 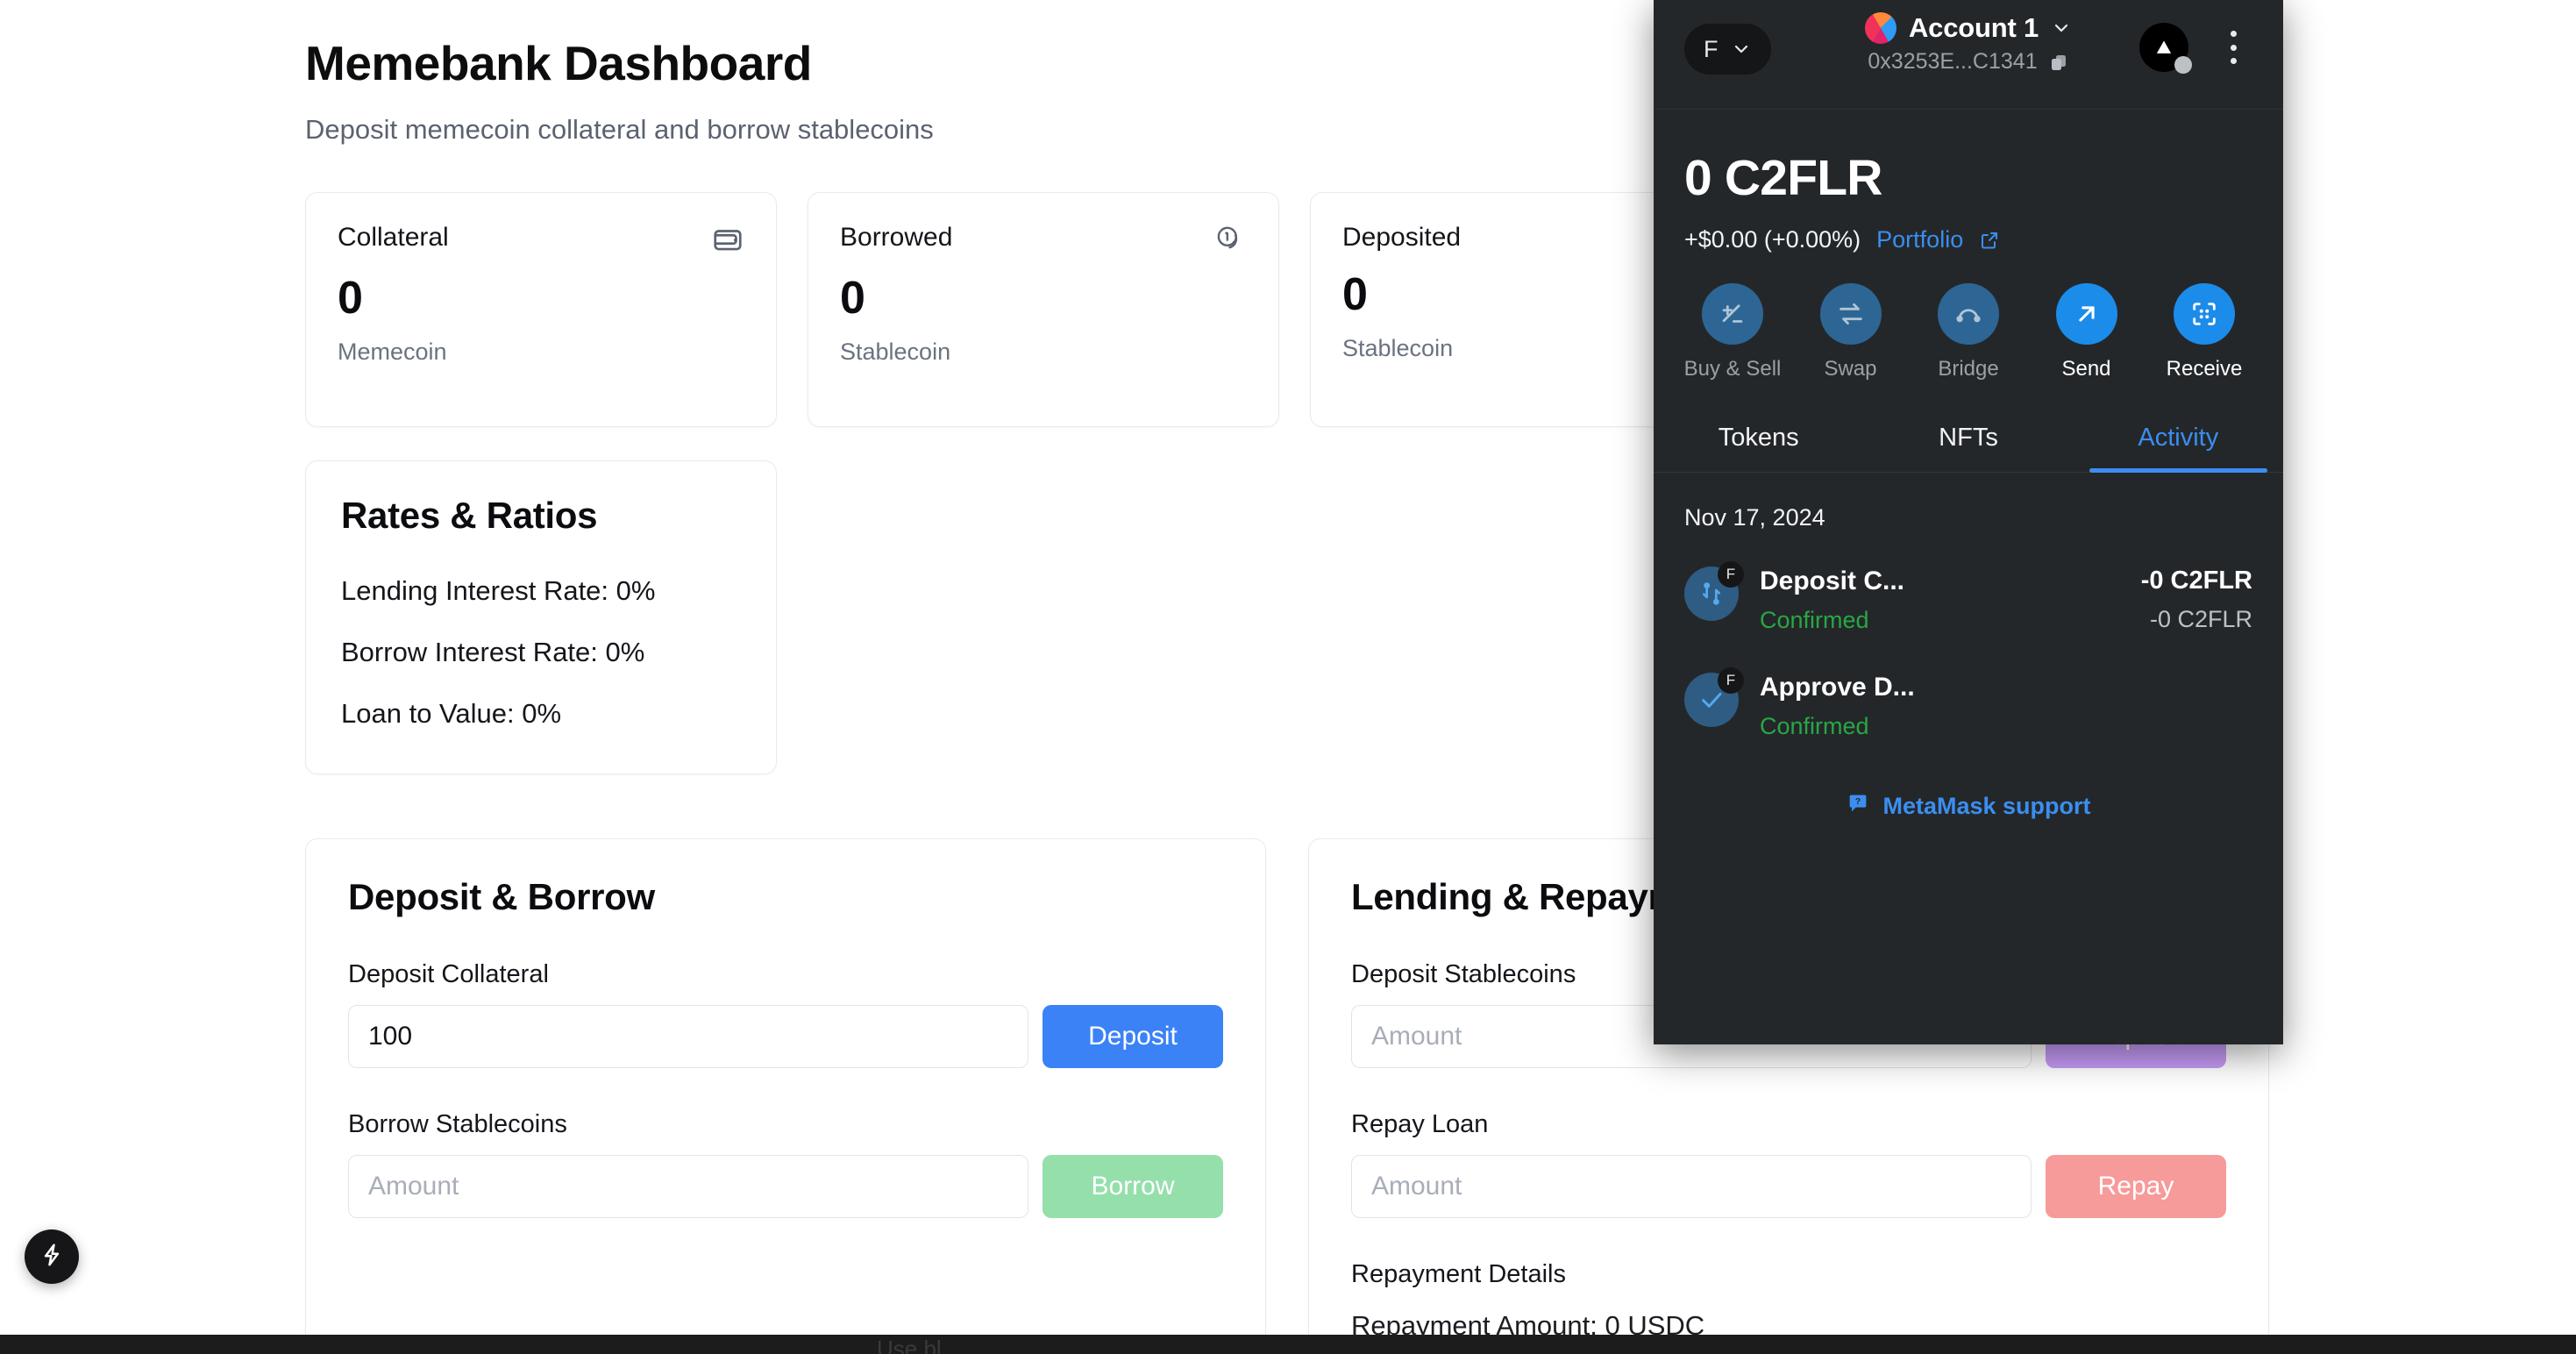 I want to click on send-action: Send, so click(x=2086, y=332).